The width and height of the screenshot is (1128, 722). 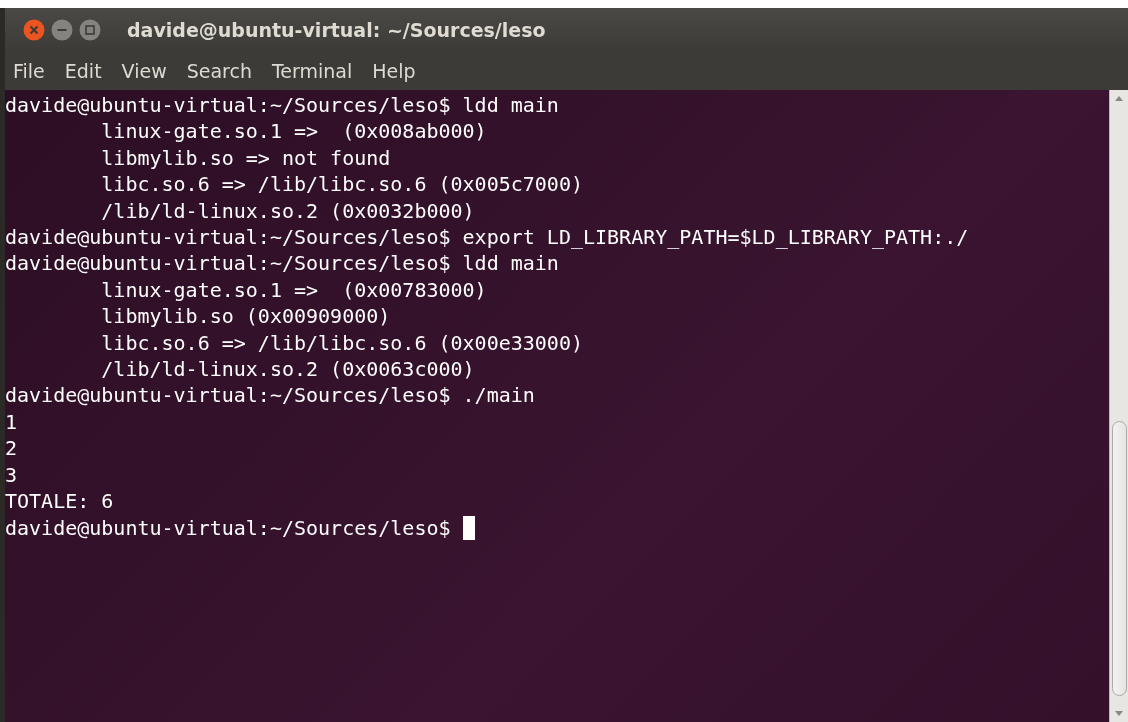 What do you see at coordinates (11, 474) in the screenshot?
I see `terminal-line: 3` at bounding box center [11, 474].